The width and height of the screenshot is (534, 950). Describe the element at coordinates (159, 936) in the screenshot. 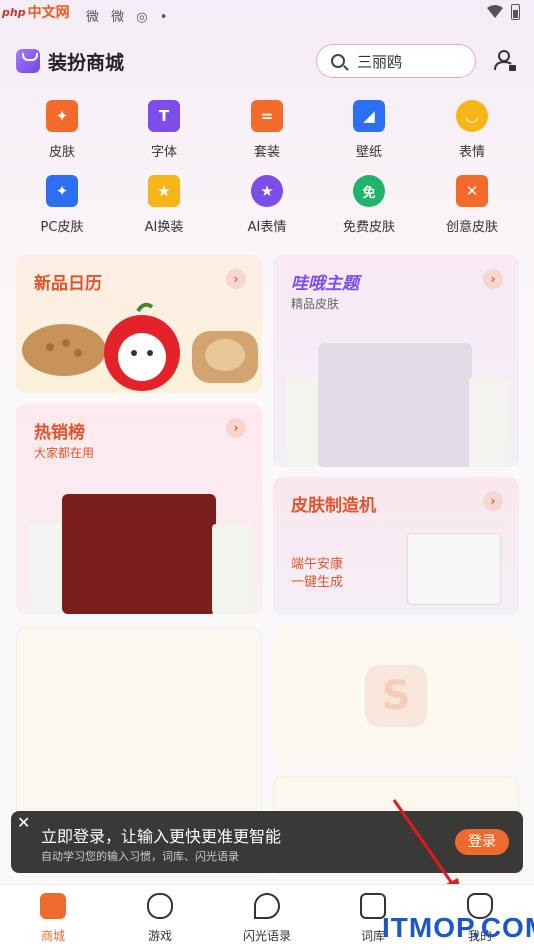

I see `tab-label: 游戏` at that location.